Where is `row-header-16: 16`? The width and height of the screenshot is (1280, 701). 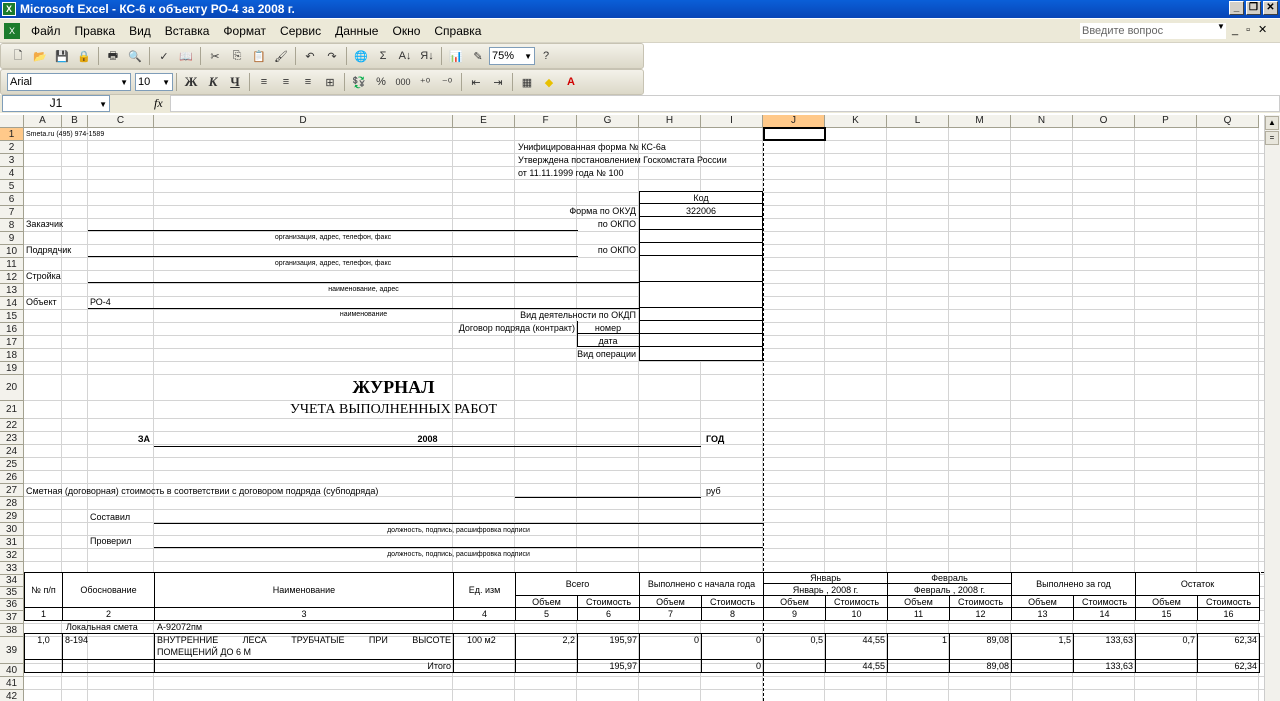
row-header-16: 16 is located at coordinates (12, 329).